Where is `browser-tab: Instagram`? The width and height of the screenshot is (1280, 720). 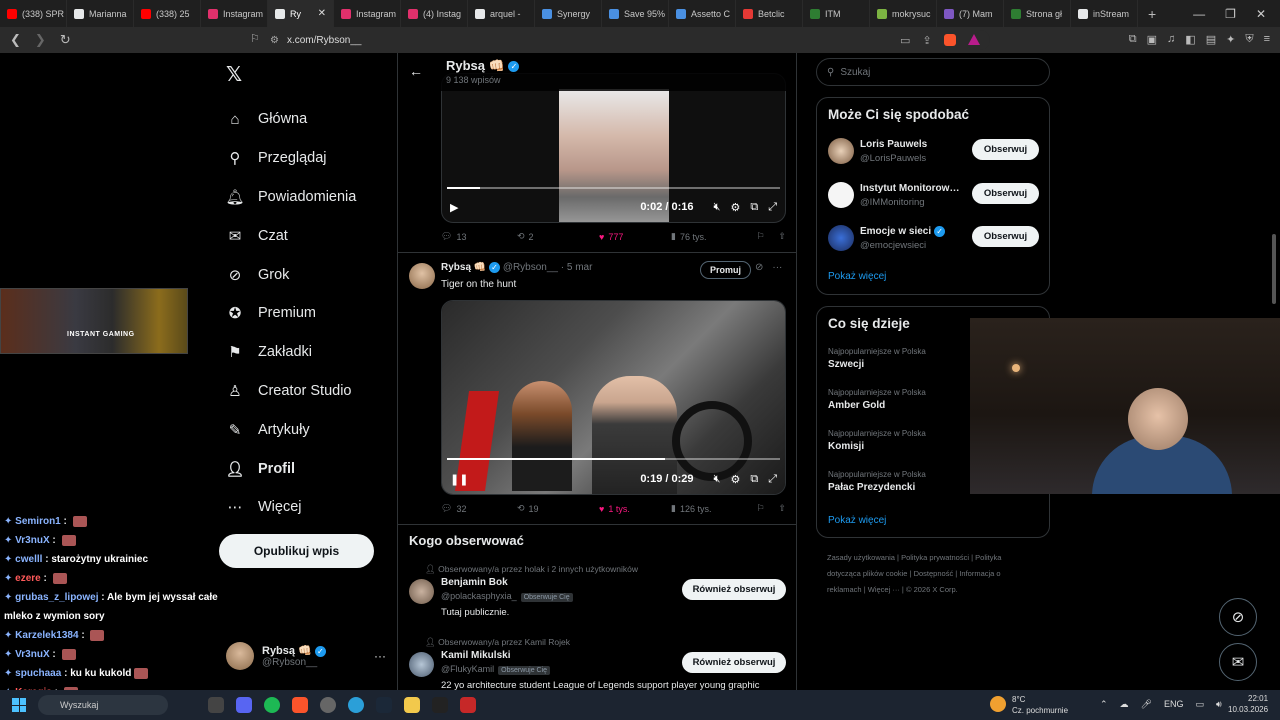 browser-tab: Instagram is located at coordinates (367, 13).